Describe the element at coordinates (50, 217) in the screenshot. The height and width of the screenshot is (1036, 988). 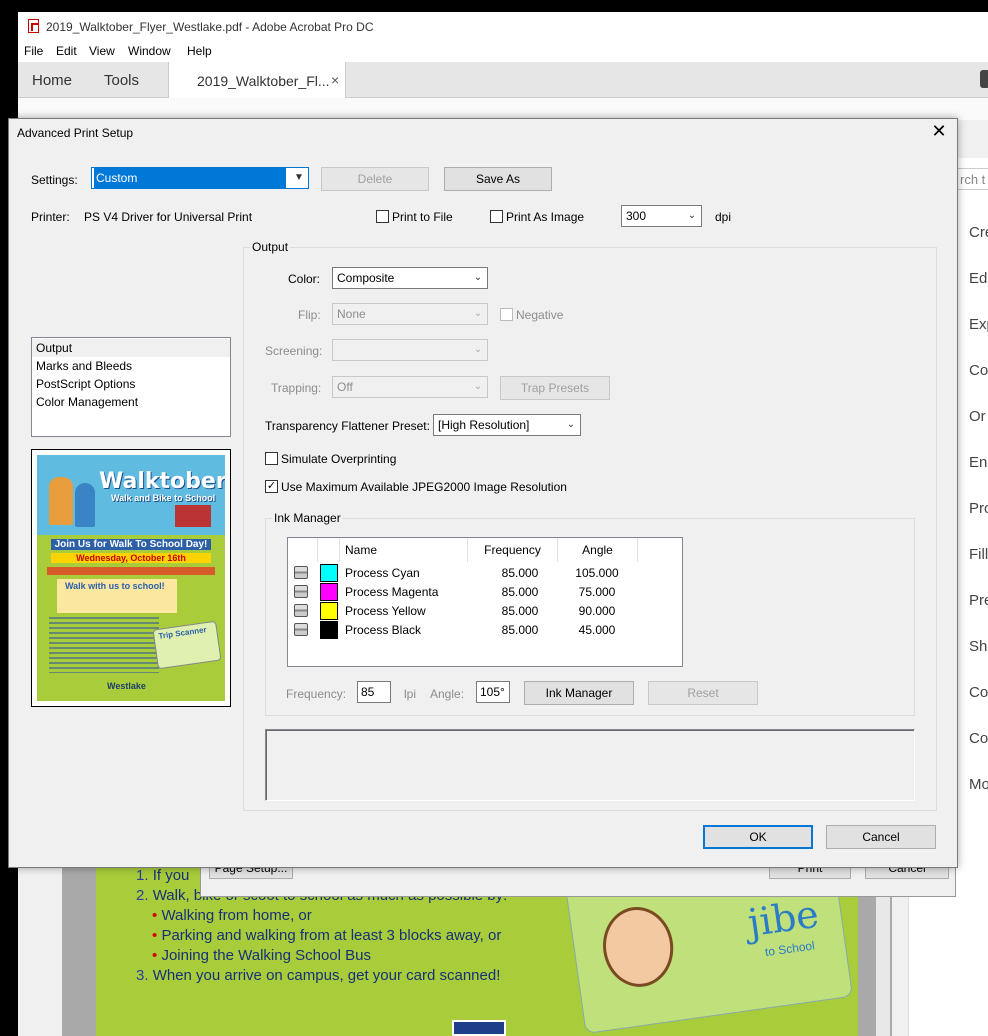
I see `printer-label: Printer:` at that location.